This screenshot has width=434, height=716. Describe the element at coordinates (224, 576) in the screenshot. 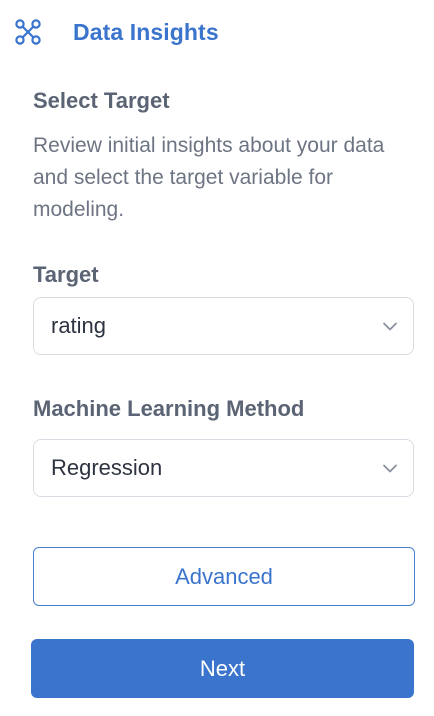

I see `advanced-button: Advanced` at that location.